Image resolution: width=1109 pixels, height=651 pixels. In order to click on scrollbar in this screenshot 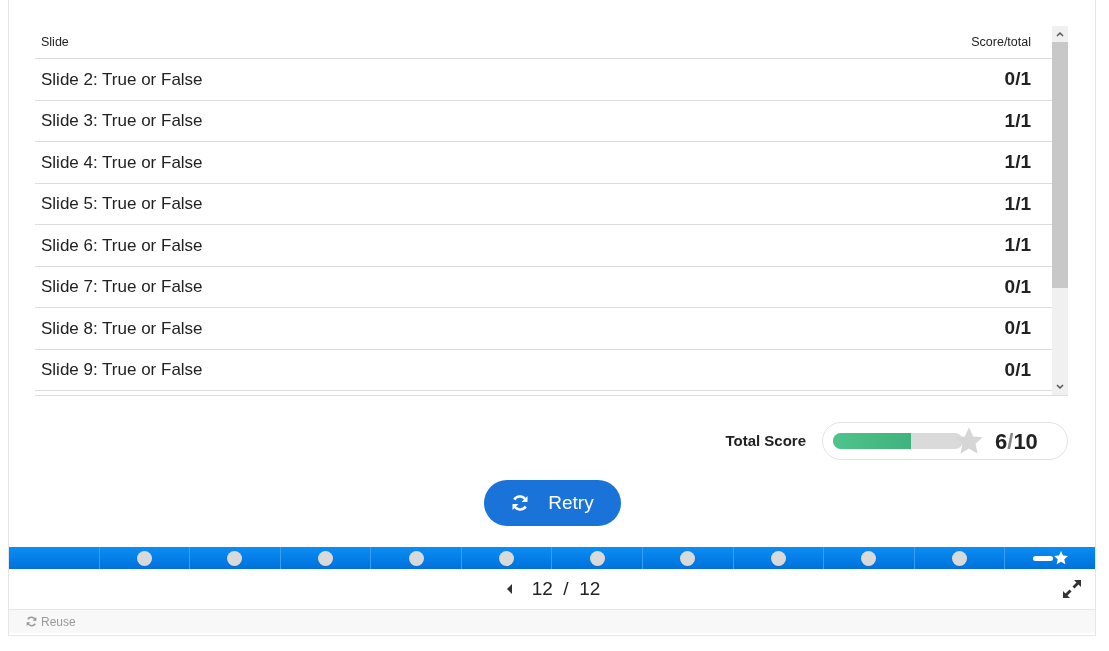, I will do `click(1060, 210)`.